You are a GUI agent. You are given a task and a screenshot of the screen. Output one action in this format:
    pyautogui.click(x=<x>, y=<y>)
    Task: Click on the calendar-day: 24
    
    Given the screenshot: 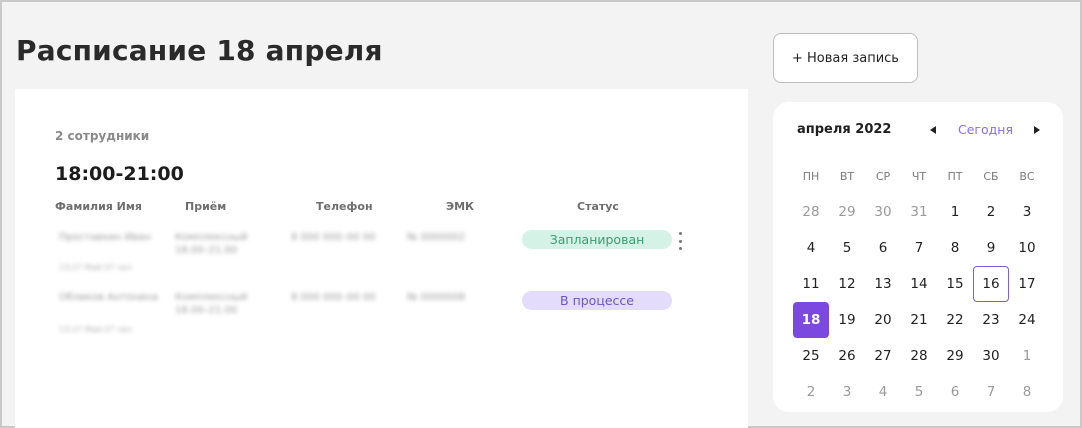 What is the action you would take?
    pyautogui.click(x=1027, y=320)
    